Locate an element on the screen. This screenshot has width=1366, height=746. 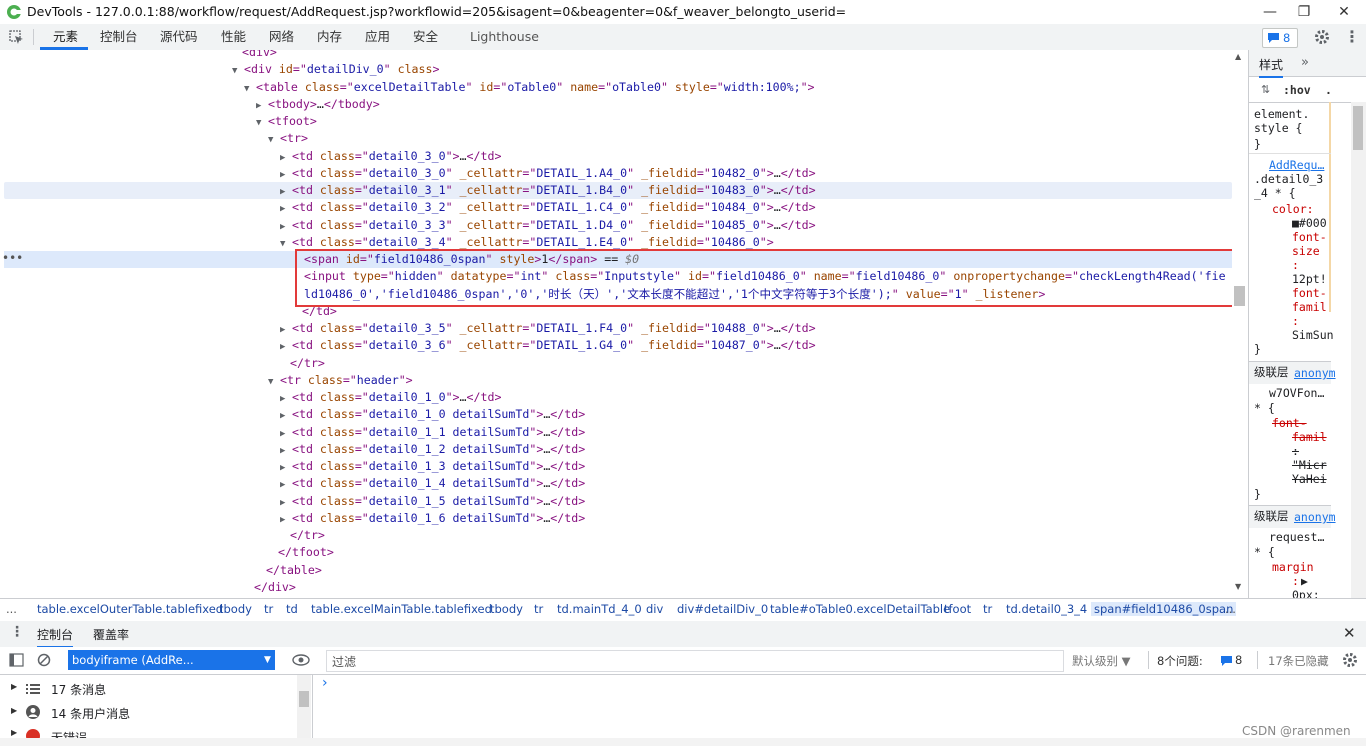
sidebar-item-user-messages: ▶ 14 条用户消息 is located at coordinates (148, 713).